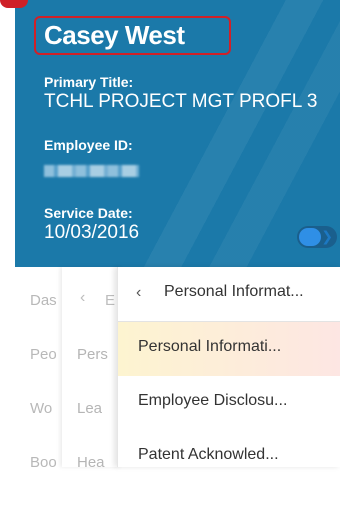 This screenshot has height=522, width=340. I want to click on menu2-item-personal: Pers, so click(92, 354).